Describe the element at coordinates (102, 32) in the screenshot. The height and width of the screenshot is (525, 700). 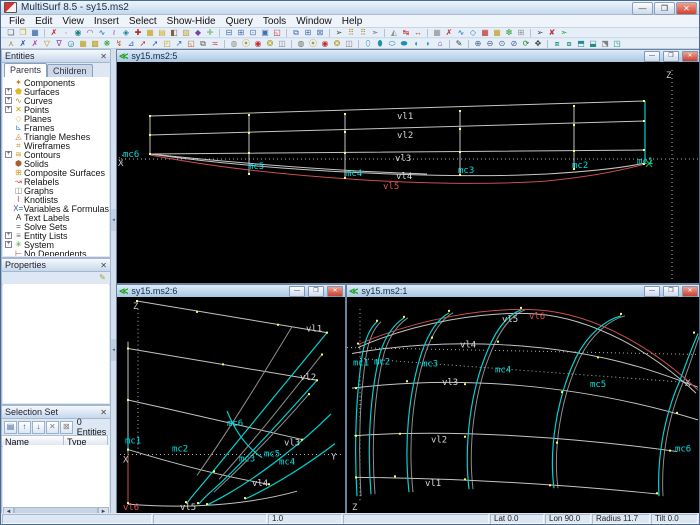
I see `curve-tool-icon: ∿` at that location.